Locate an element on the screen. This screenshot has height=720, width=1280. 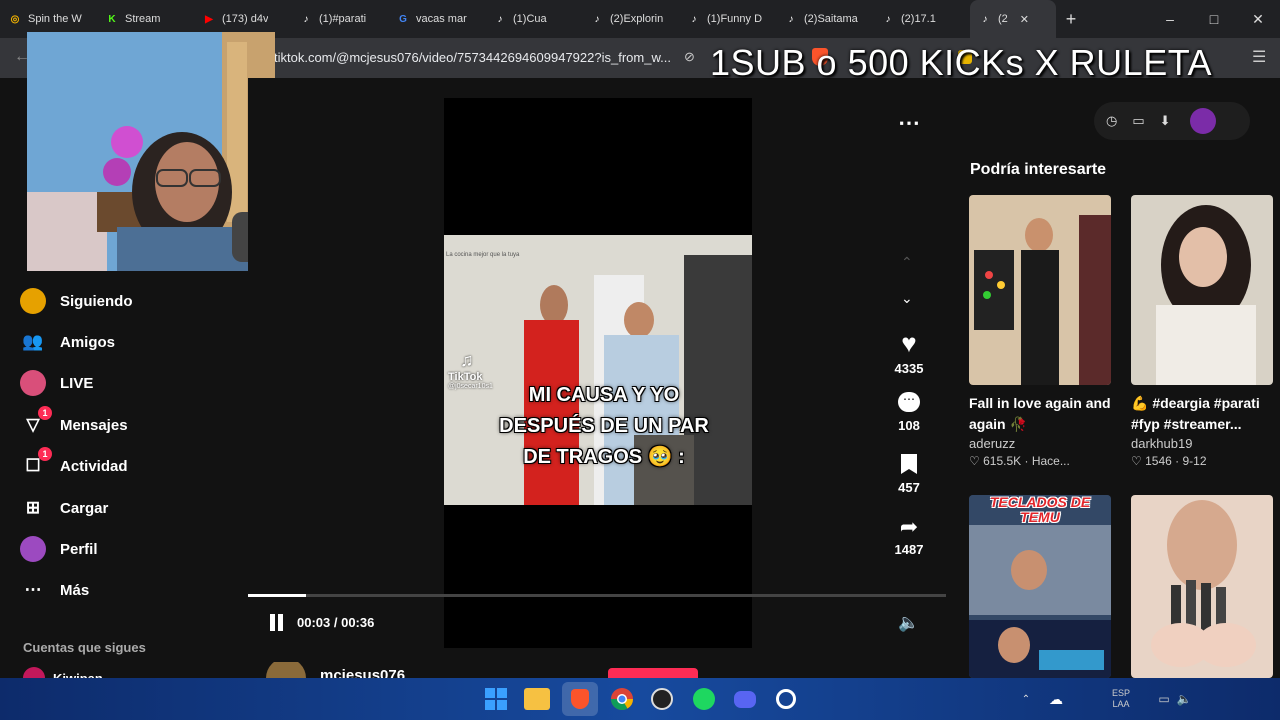
comment-icon: ⋯ is located at coordinates (909, 402).